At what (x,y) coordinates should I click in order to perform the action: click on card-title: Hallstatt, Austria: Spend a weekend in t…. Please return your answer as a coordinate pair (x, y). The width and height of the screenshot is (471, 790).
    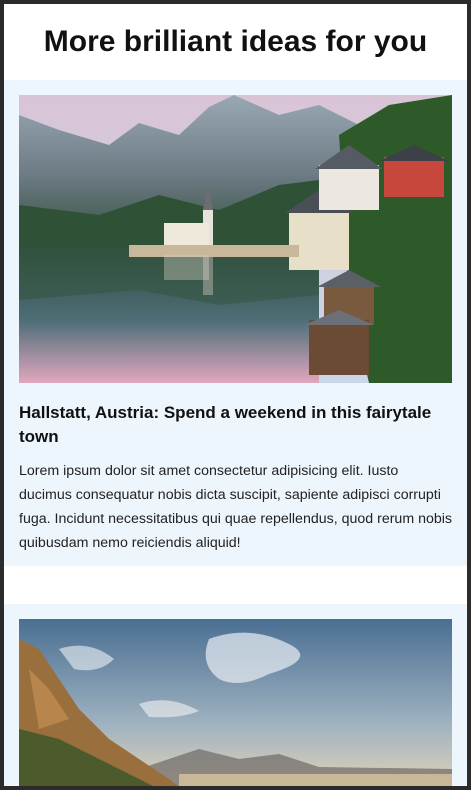
    Looking at the image, I should click on (235, 425).